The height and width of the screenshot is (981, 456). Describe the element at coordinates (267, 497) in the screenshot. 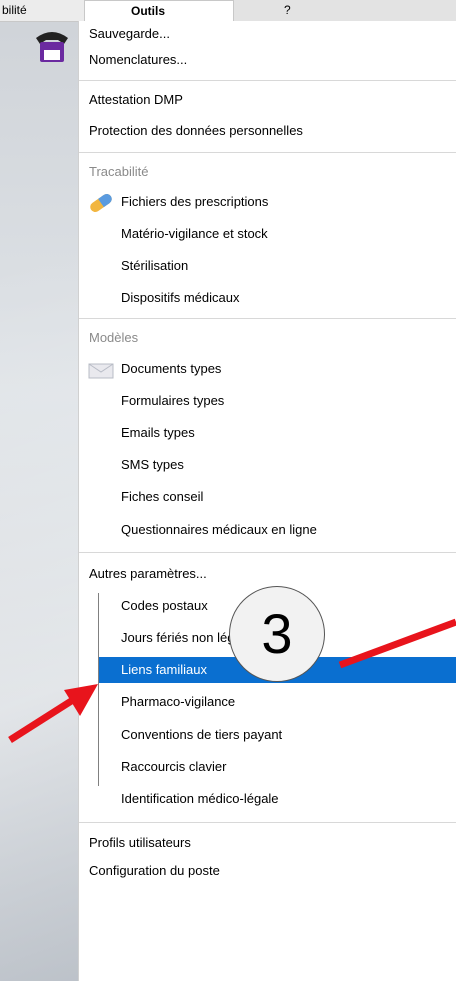

I see `menu-item-fiches-conseil: Fiches conseil` at that location.